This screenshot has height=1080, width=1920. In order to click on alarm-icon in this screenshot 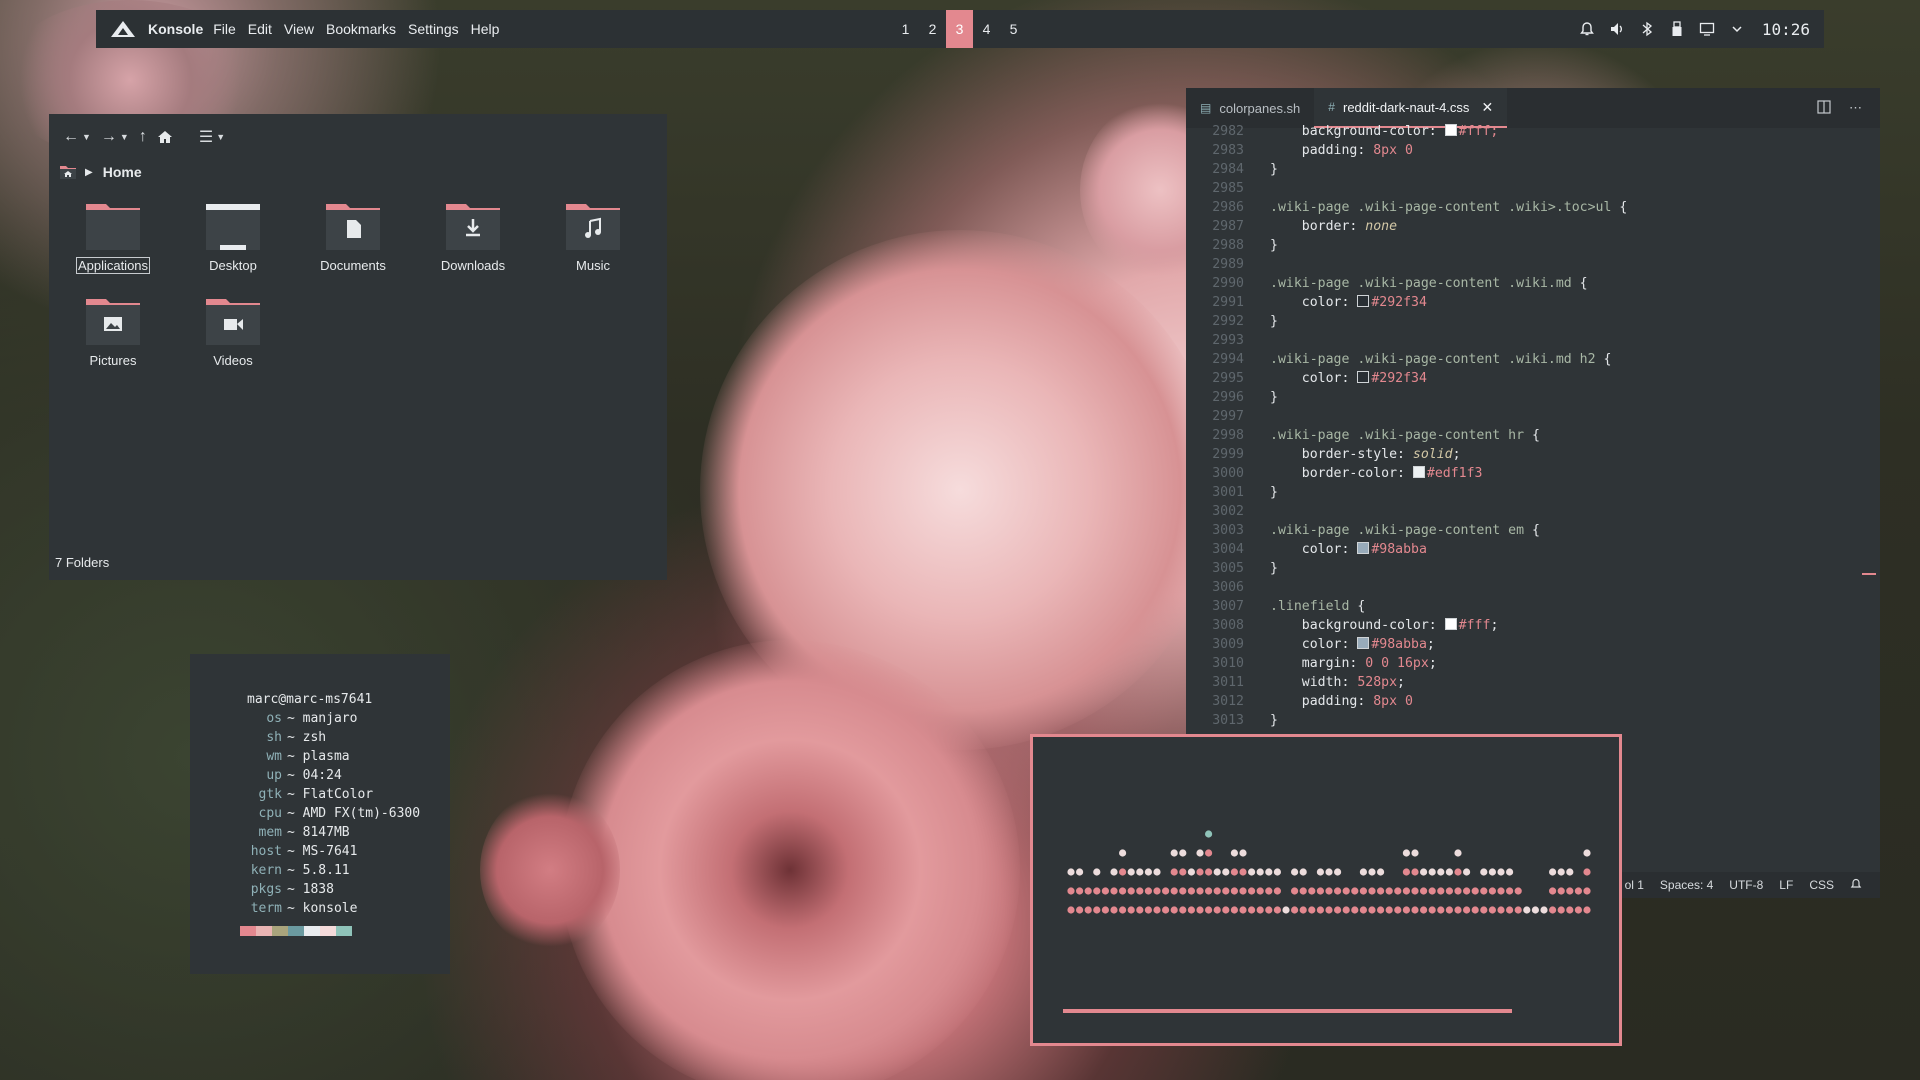, I will do `click(1587, 29)`.